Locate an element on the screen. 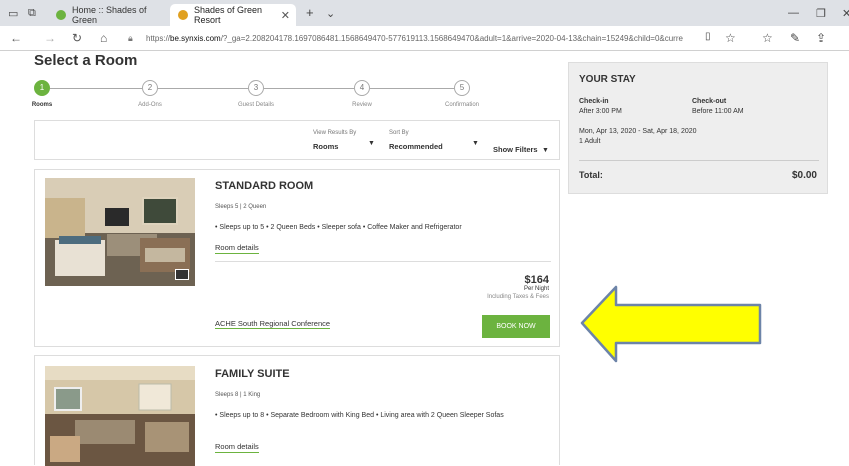 This screenshot has width=849, height=466. minimize-icon: — is located at coordinates (793, 13).